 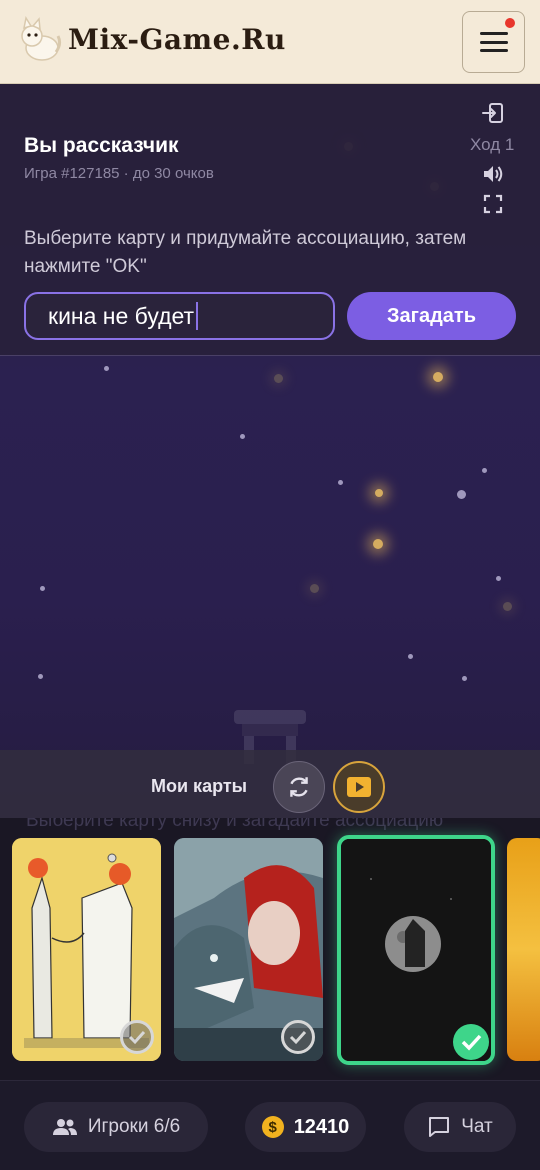 I want to click on coin-icon: $, so click(x=272, y=1127).